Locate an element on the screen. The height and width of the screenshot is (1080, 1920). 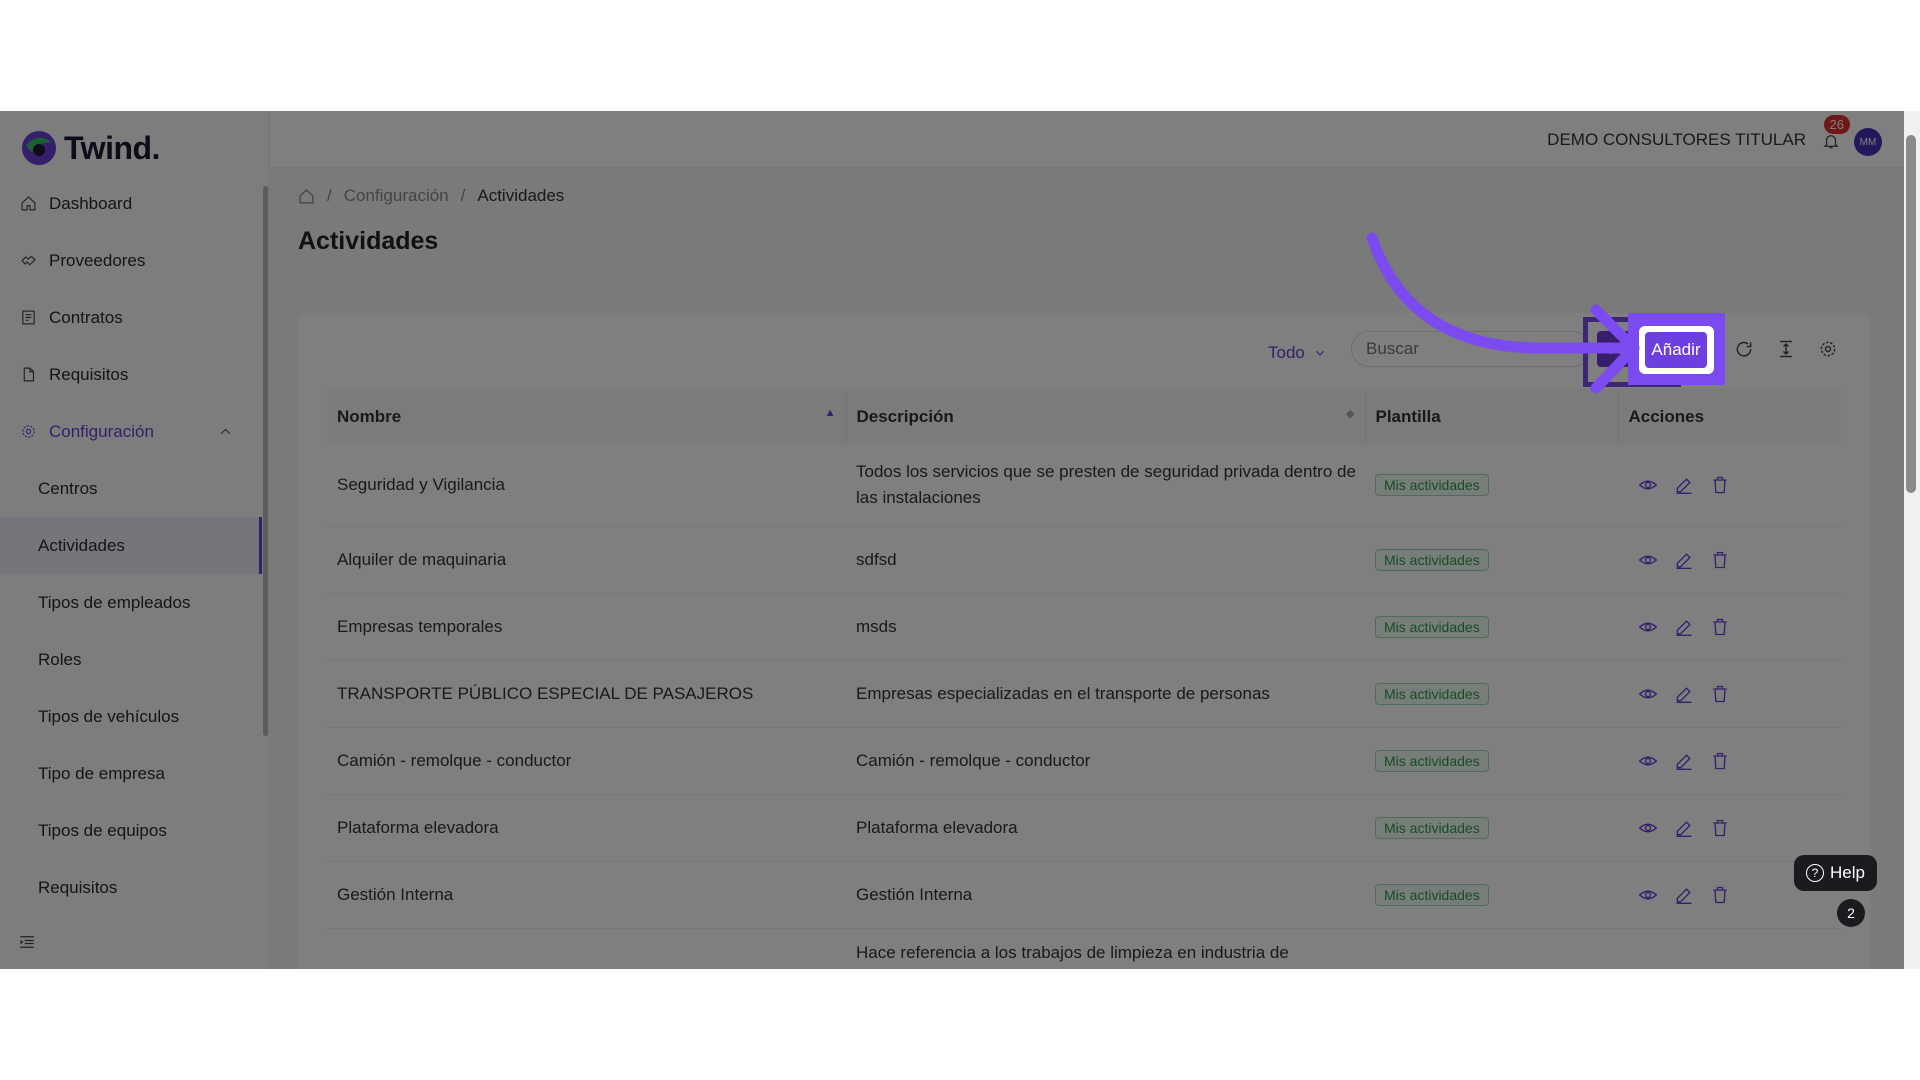
column-header-name: Nombre ▲ is located at coordinates (587, 416).